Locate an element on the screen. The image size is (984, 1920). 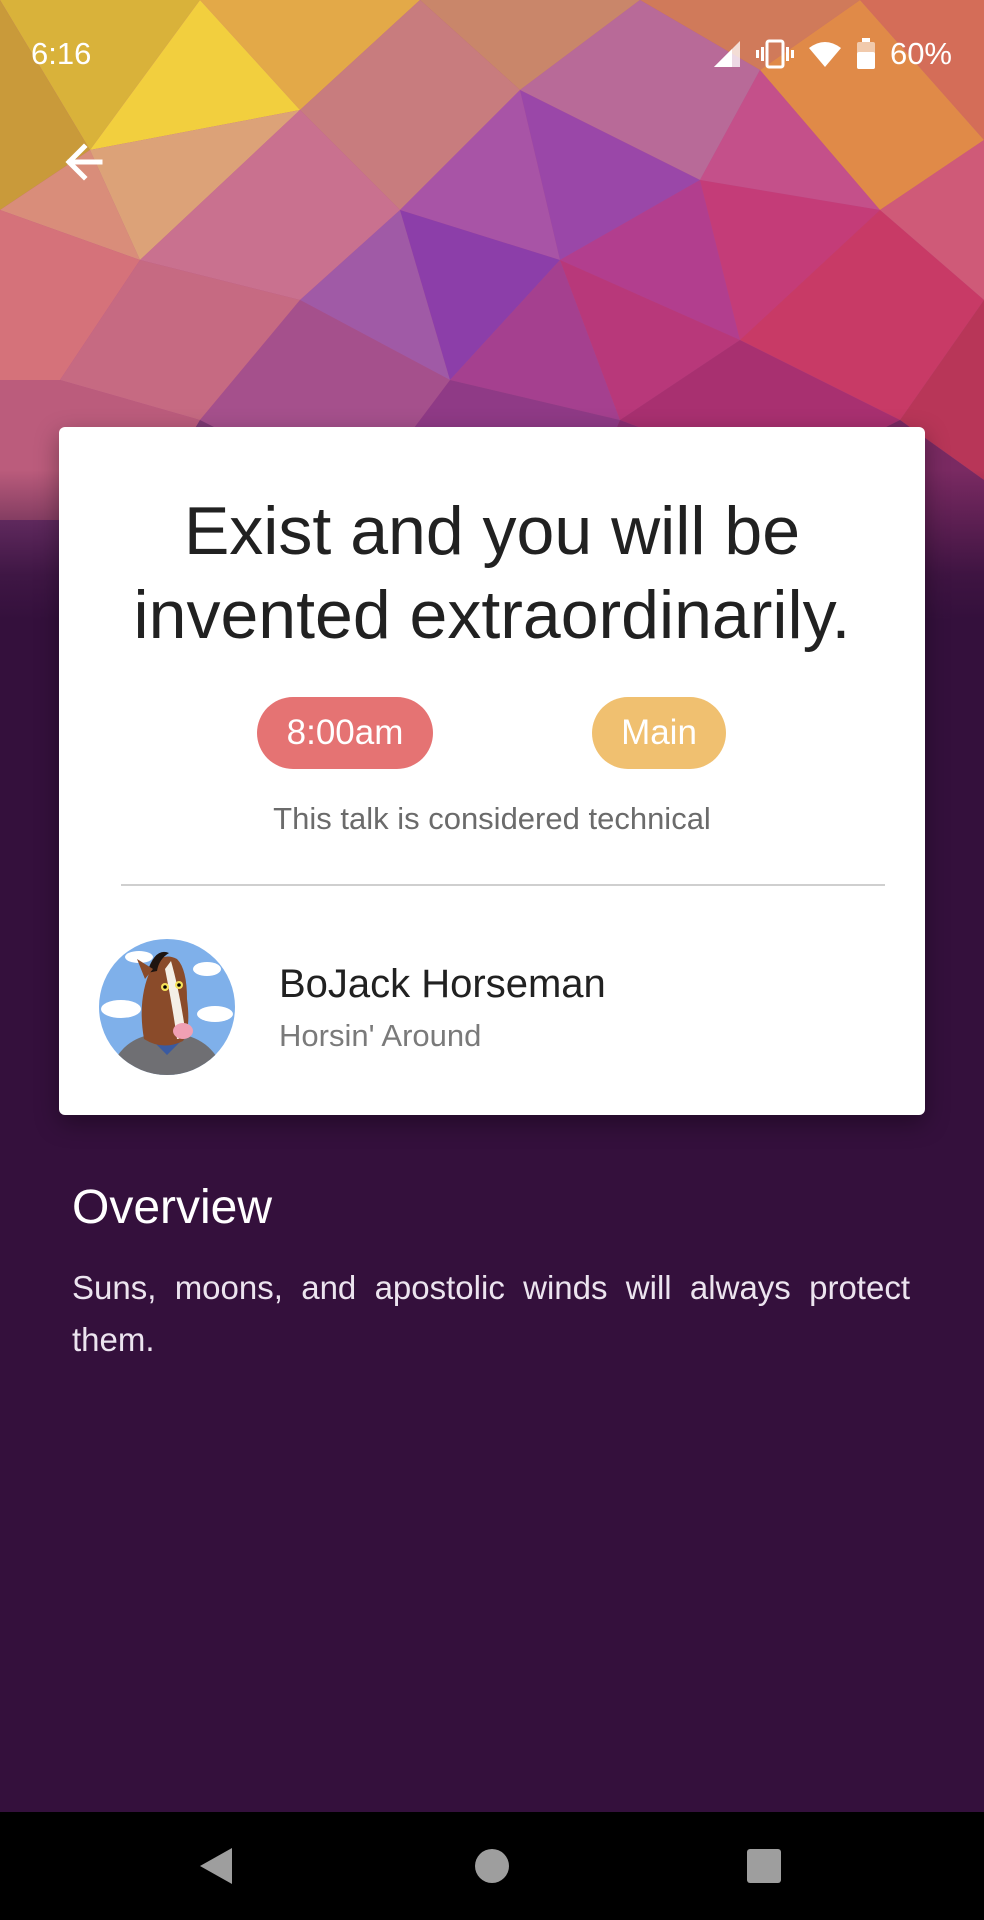
speaker-show: Horsin' Around is located at coordinates (380, 1035).